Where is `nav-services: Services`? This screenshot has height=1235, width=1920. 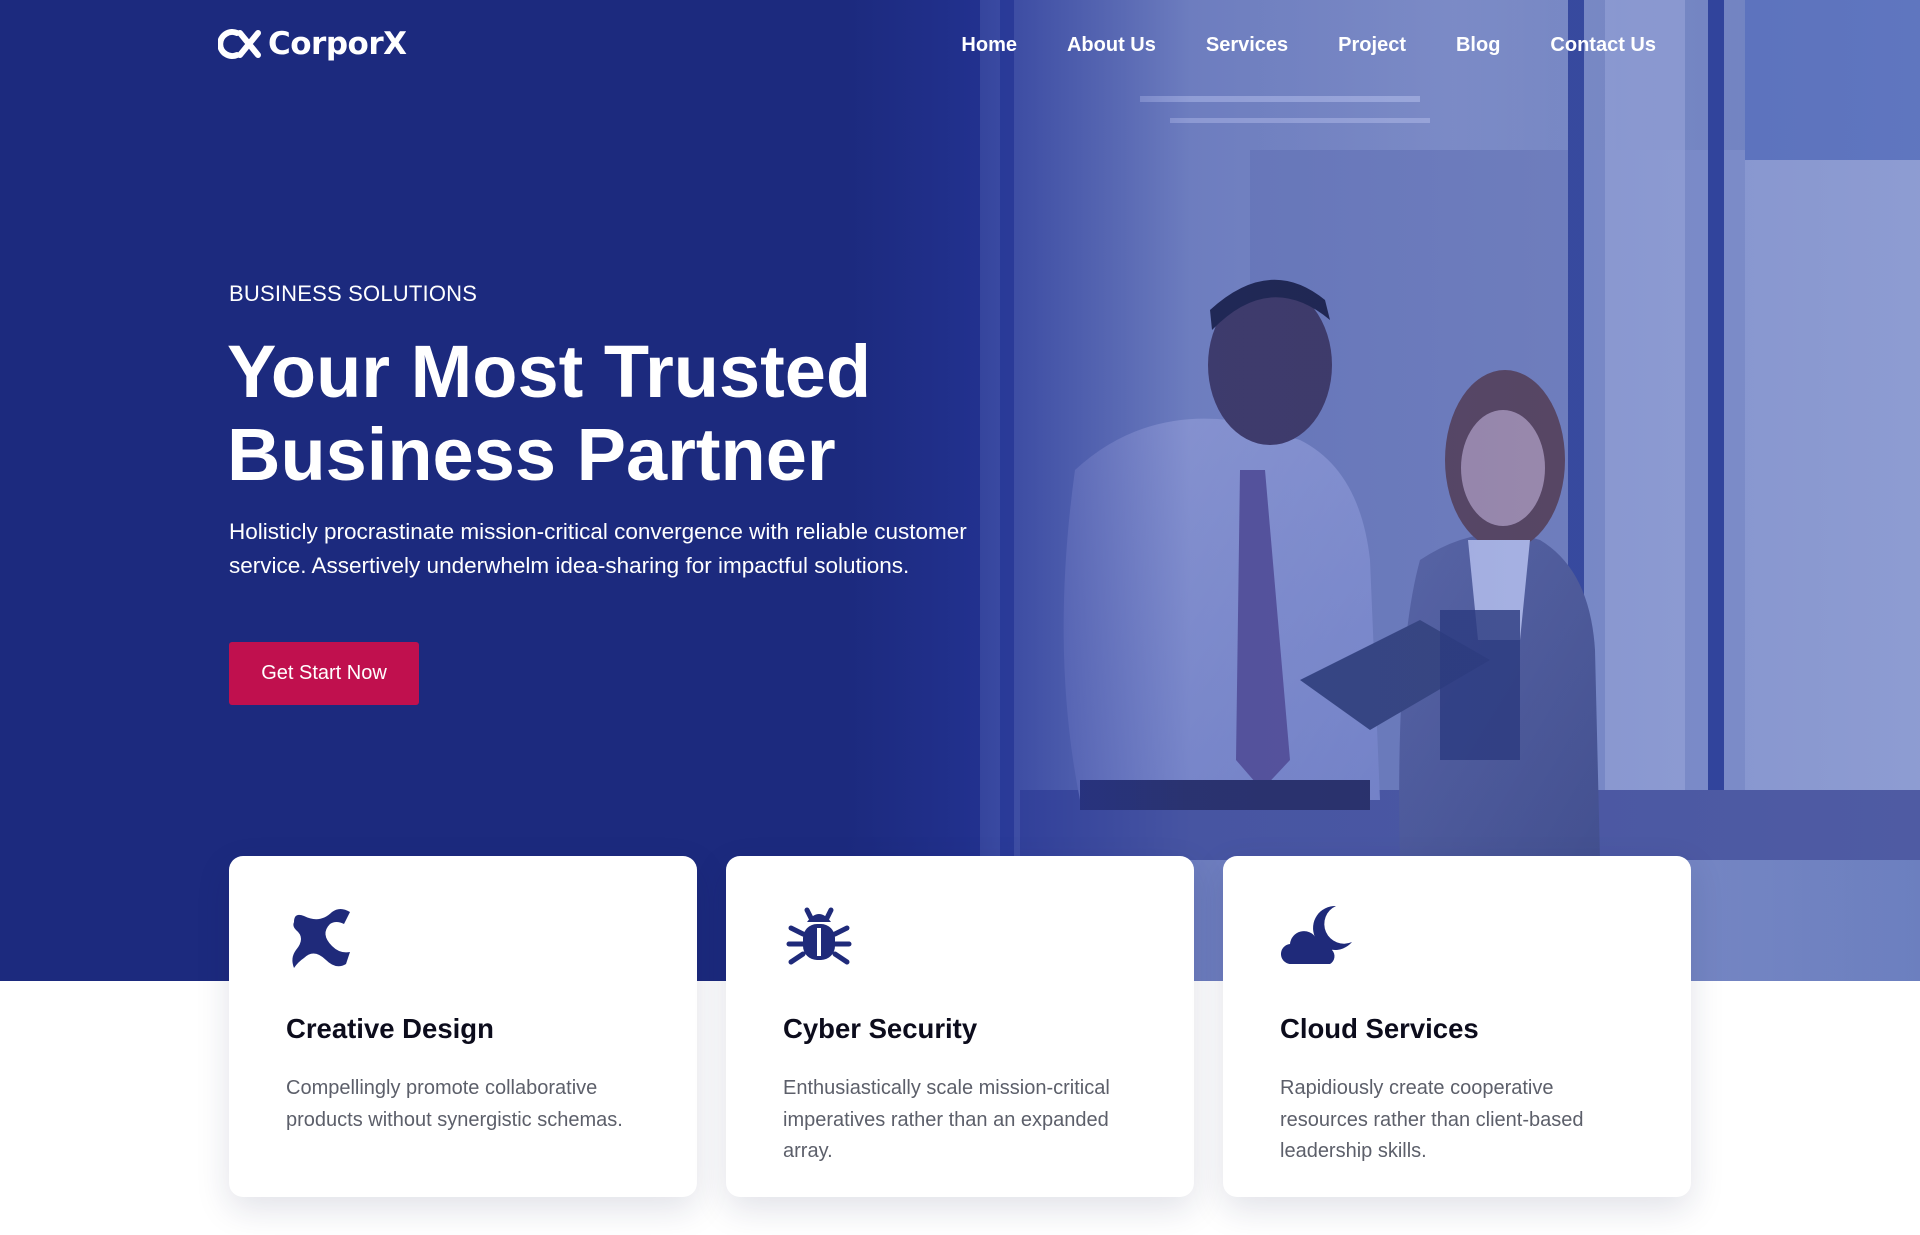
nav-services: Services is located at coordinates (1247, 45).